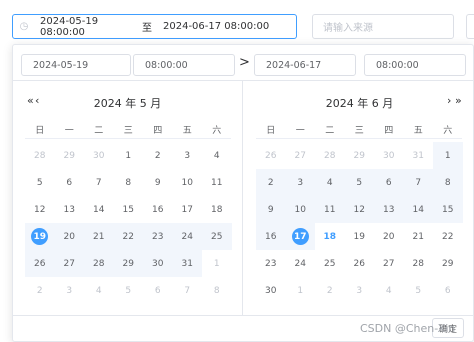 The height and width of the screenshot is (342, 474). Describe the element at coordinates (415, 65) in the screenshot. I see `end-time-input: 08:00:00` at that location.